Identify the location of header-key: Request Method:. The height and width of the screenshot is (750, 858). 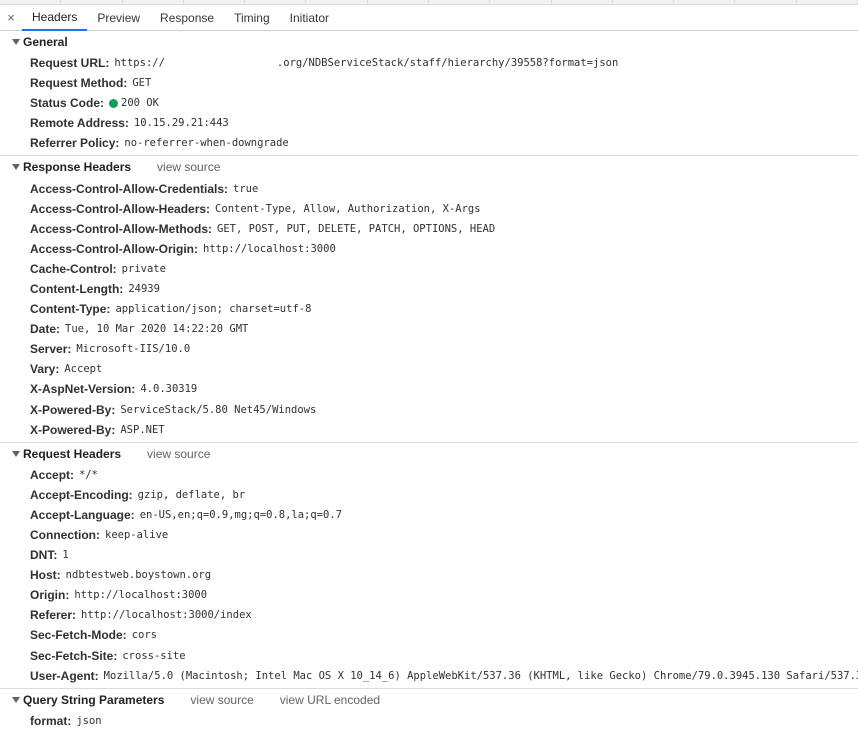
(79, 83).